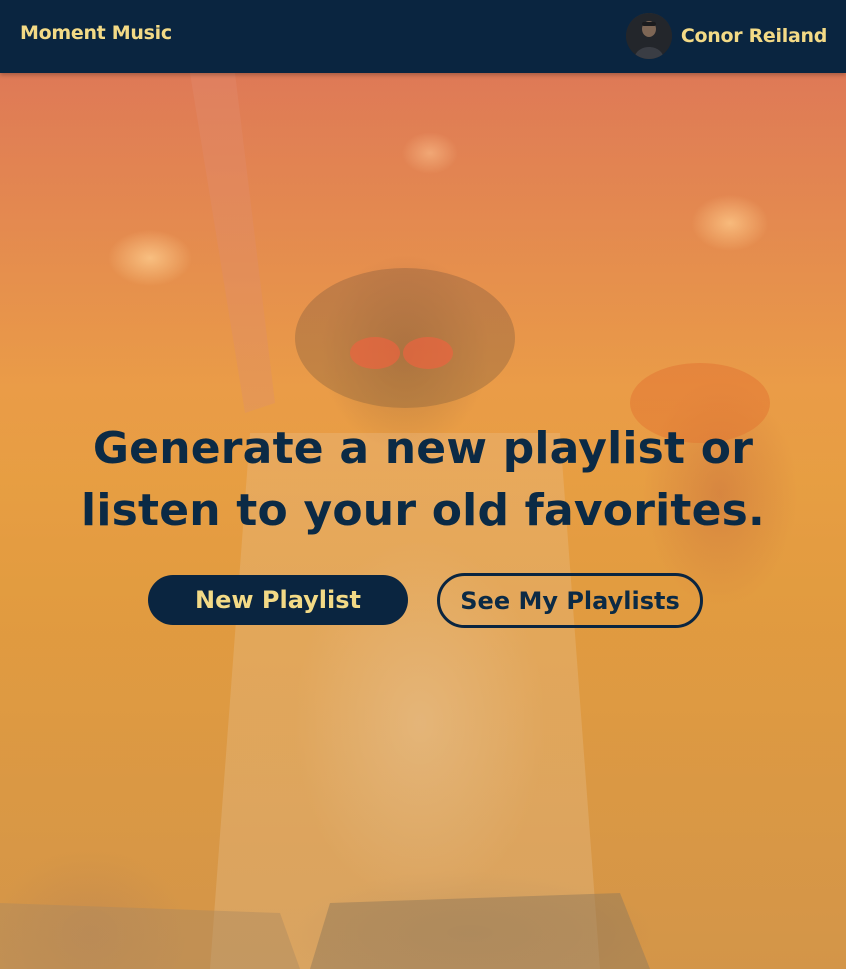  I want to click on new-playlist-button: New Playlist, so click(278, 600).